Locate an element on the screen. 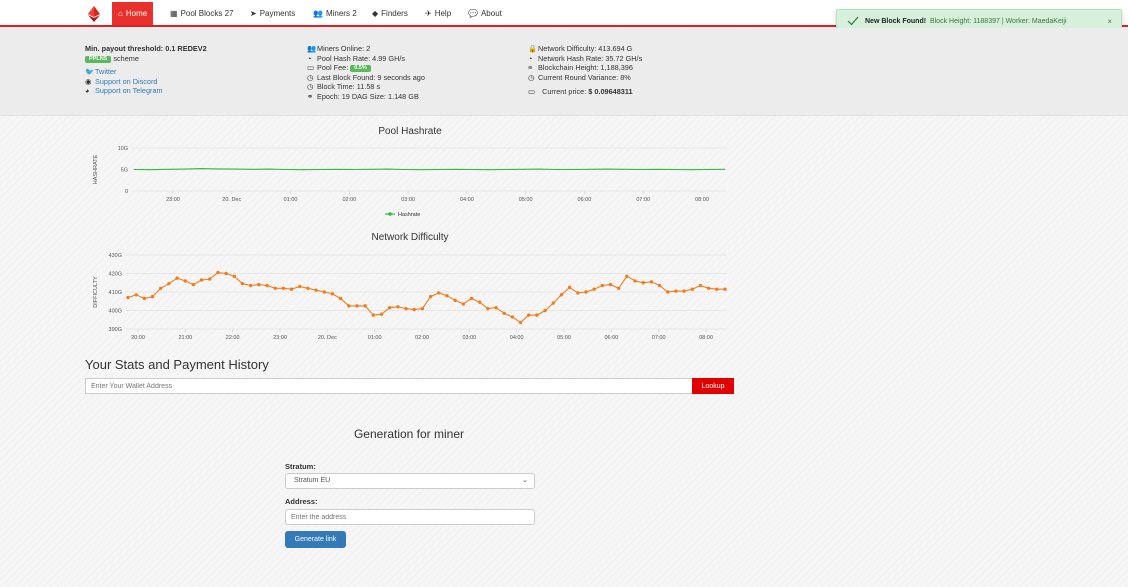 This screenshot has width=1128, height=587. nav-item-payments: ➤ Payments is located at coordinates (272, 13).